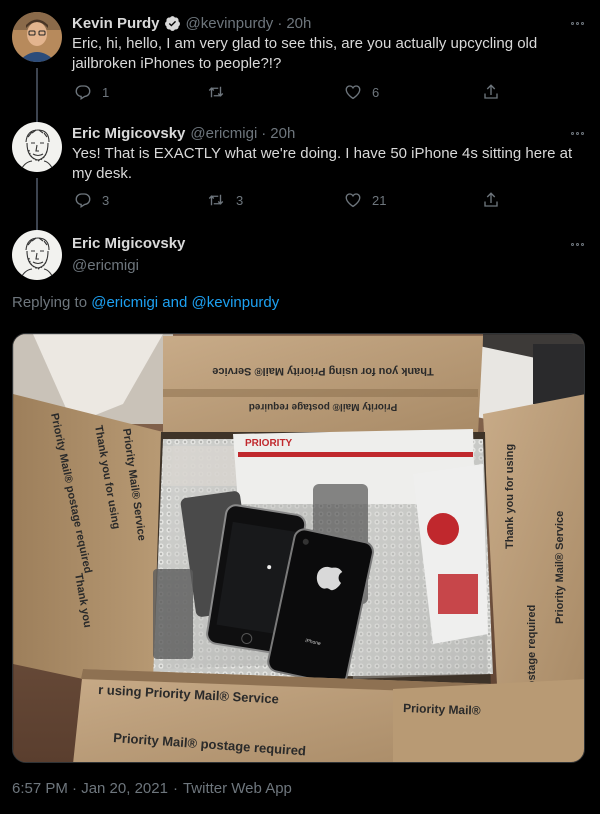  I want to click on like-count: 6, so click(376, 92).